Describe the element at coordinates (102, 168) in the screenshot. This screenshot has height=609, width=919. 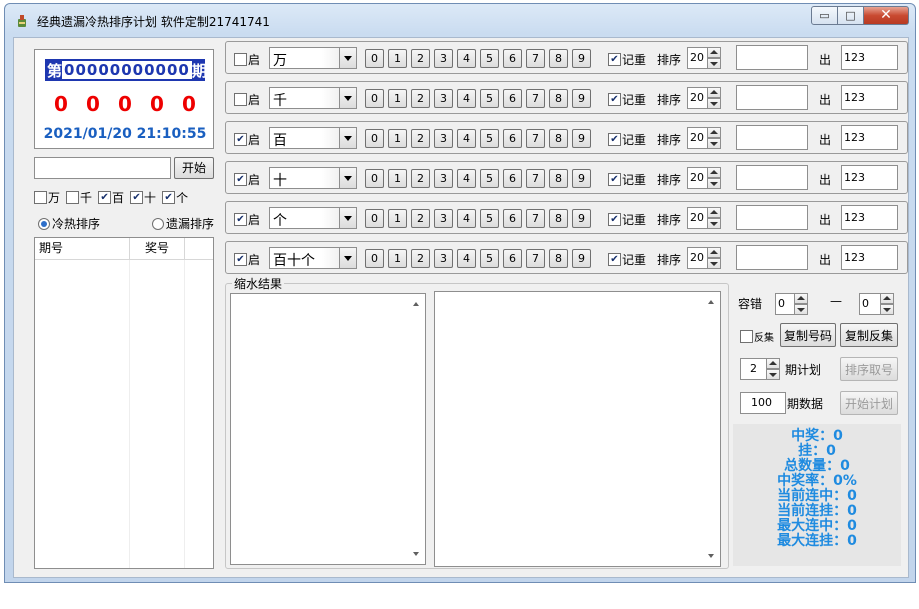
I see `search-input` at that location.